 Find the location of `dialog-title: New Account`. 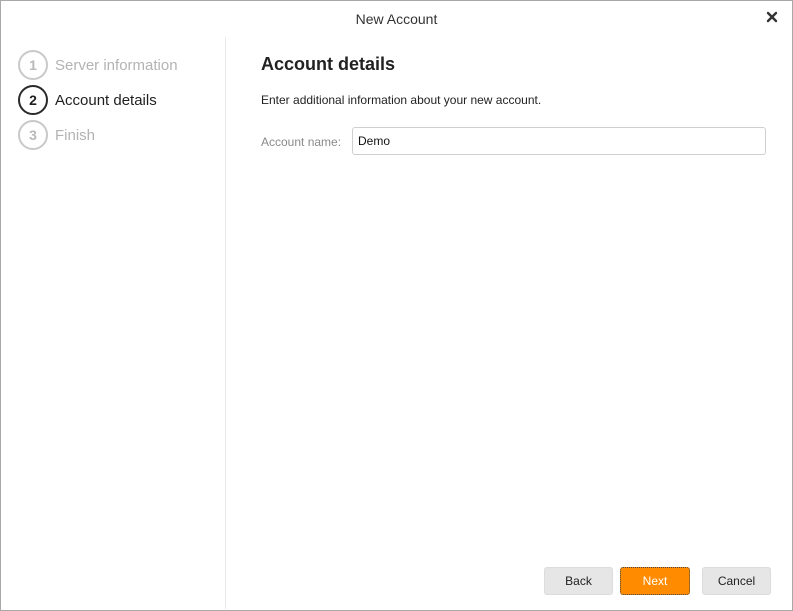

dialog-title: New Account is located at coordinates (396, 19).